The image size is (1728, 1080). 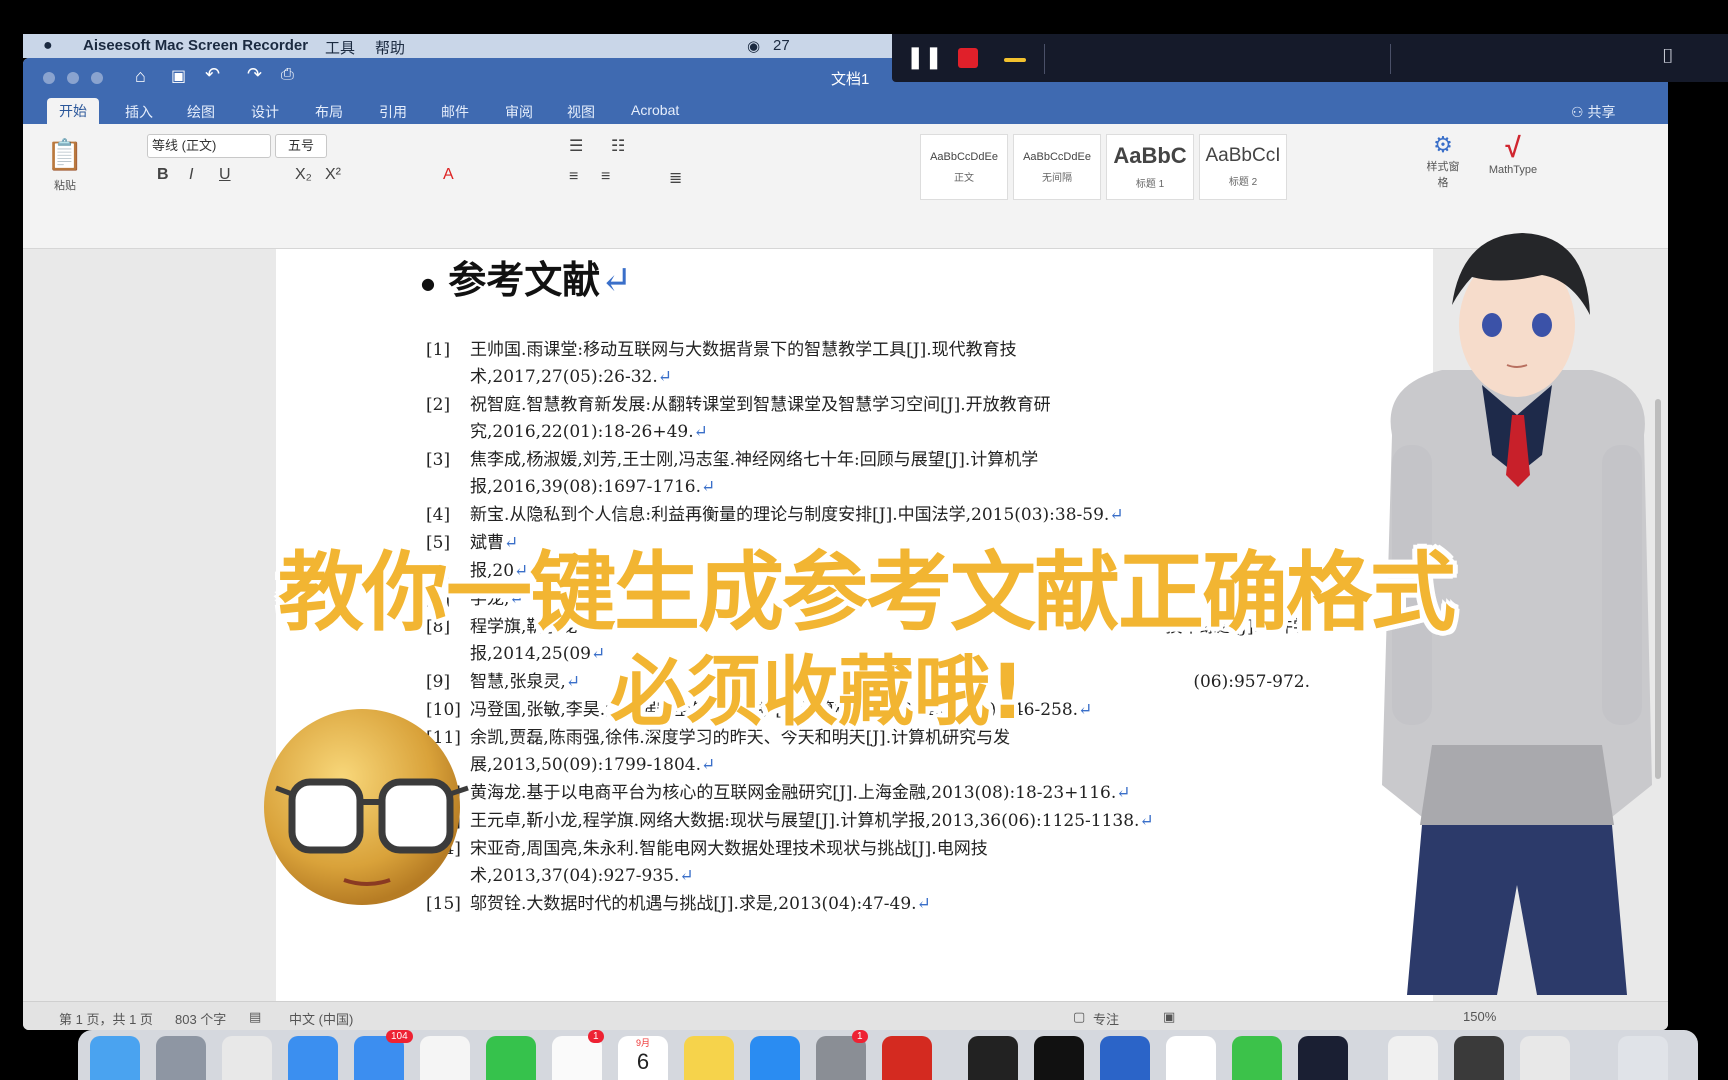 I want to click on save-icon: ▣, so click(x=178, y=76).